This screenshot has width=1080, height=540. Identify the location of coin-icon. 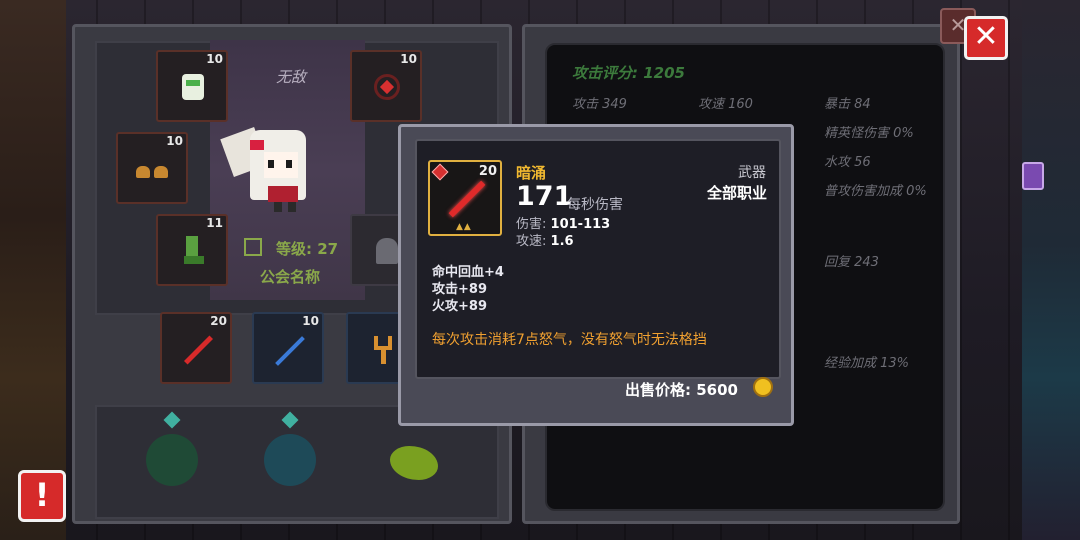
(763, 387).